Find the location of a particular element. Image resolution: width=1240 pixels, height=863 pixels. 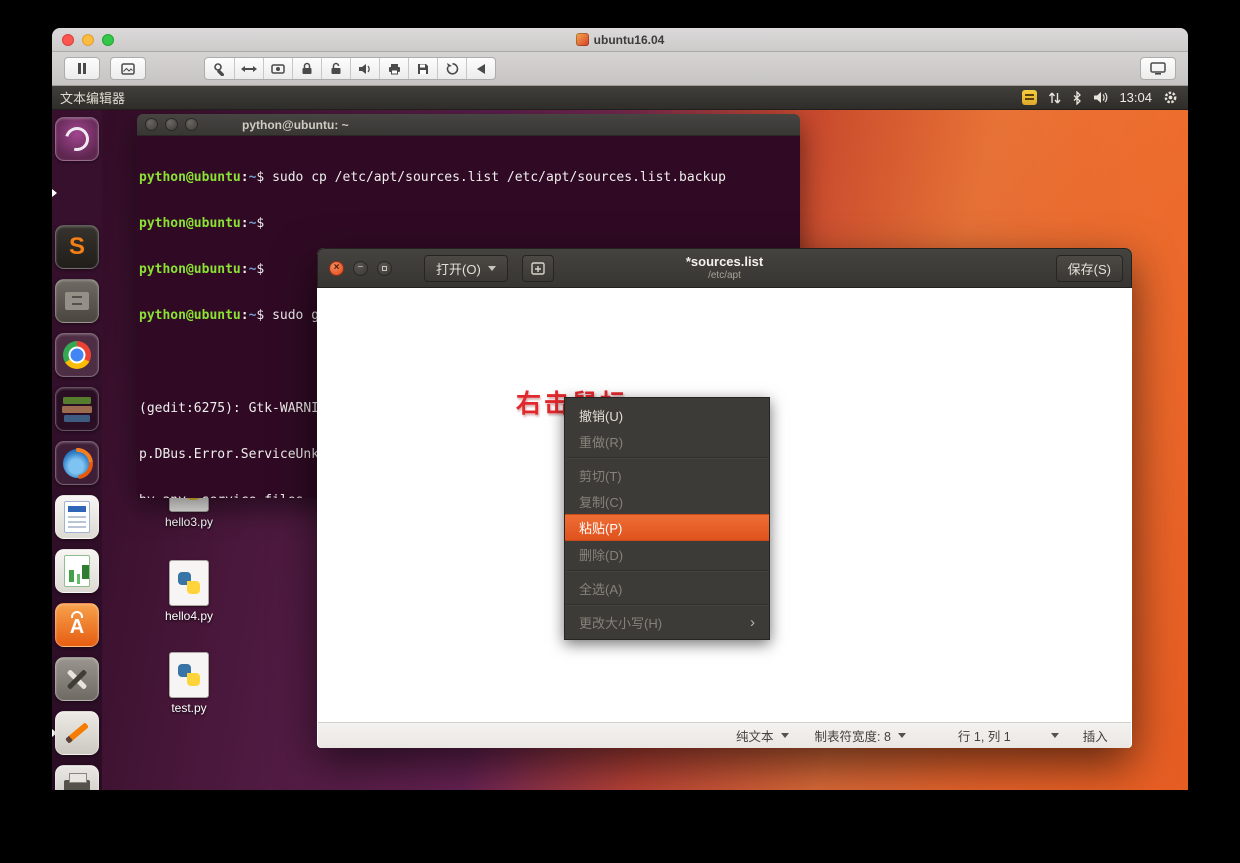

input-method-icon is located at coordinates (1030, 97).